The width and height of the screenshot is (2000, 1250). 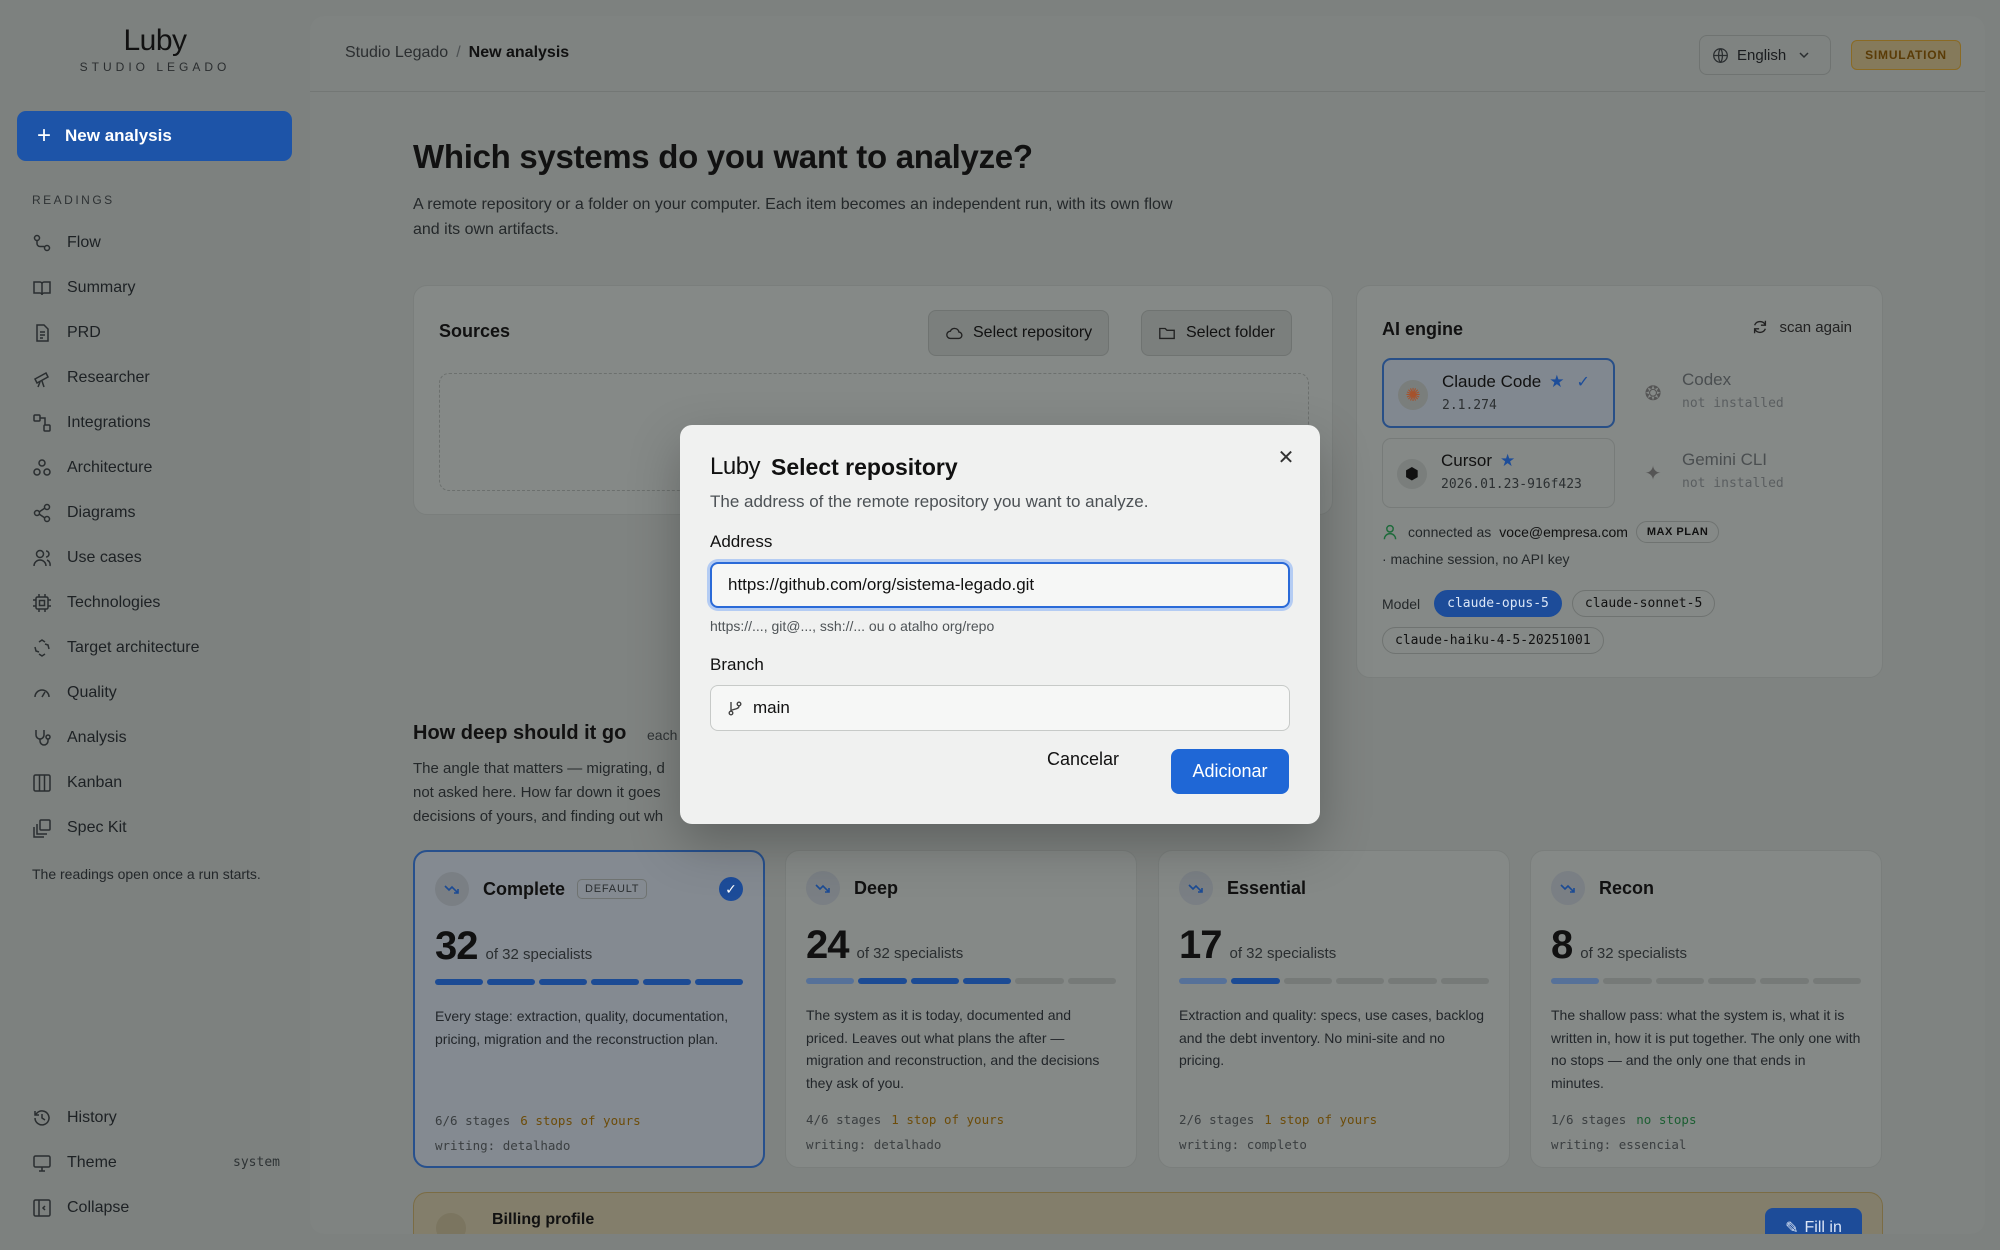 What do you see at coordinates (1498, 473) in the screenshot?
I see `engine-cursor: ⬢ Cursor ★ 2026.01.23-916f423` at bounding box center [1498, 473].